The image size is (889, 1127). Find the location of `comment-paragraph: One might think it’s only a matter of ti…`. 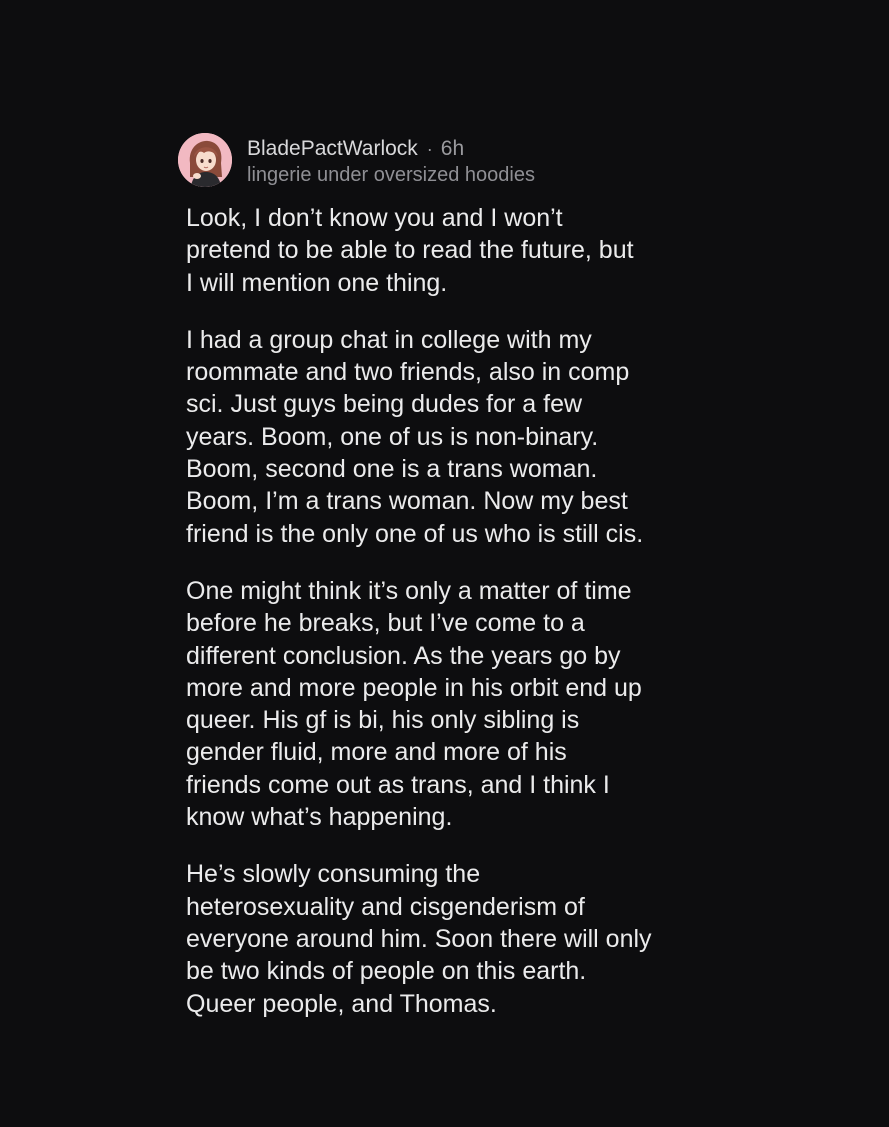

comment-paragraph: One might think it’s only a matter of ti… is located at coordinates (414, 704).